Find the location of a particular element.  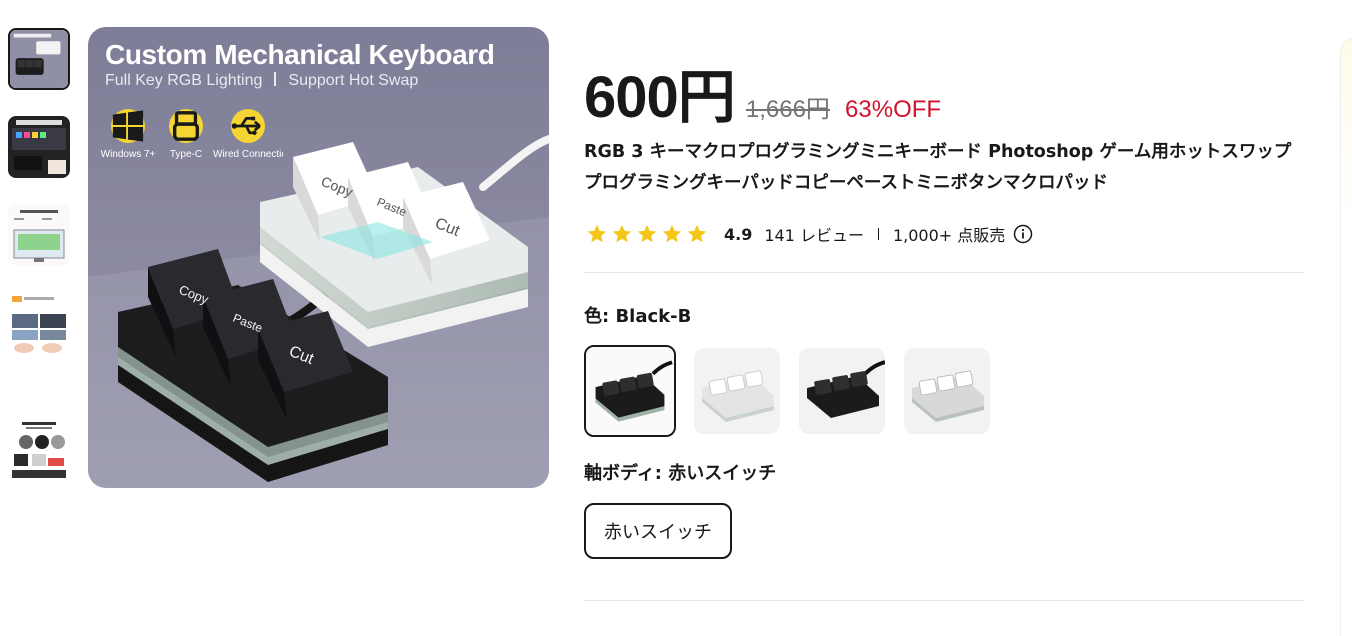

feature-type-c: Type-C is located at coordinates (186, 135).